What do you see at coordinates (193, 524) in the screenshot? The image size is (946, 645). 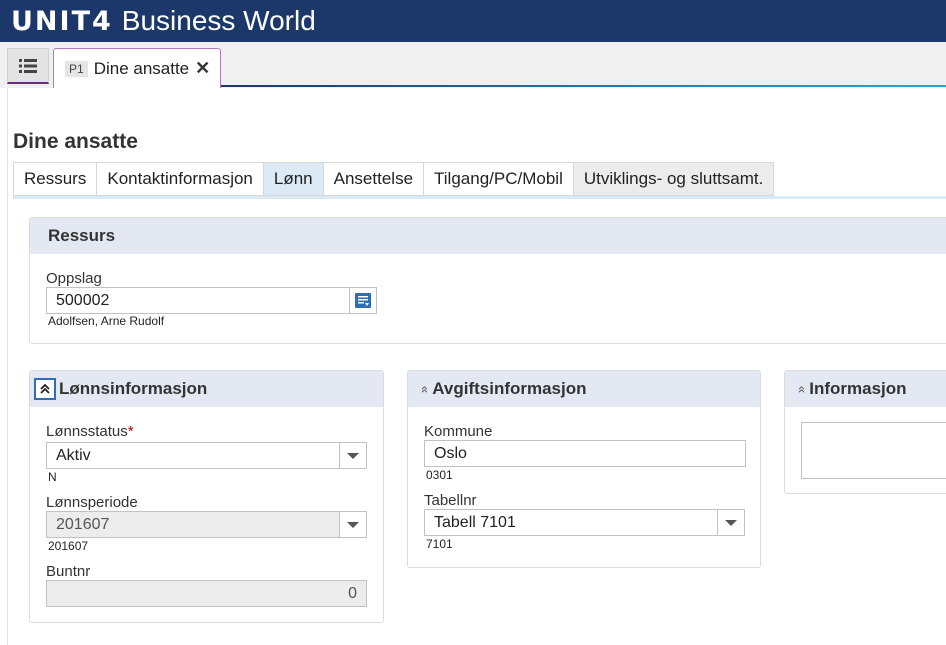 I see `period-select: 201607` at bounding box center [193, 524].